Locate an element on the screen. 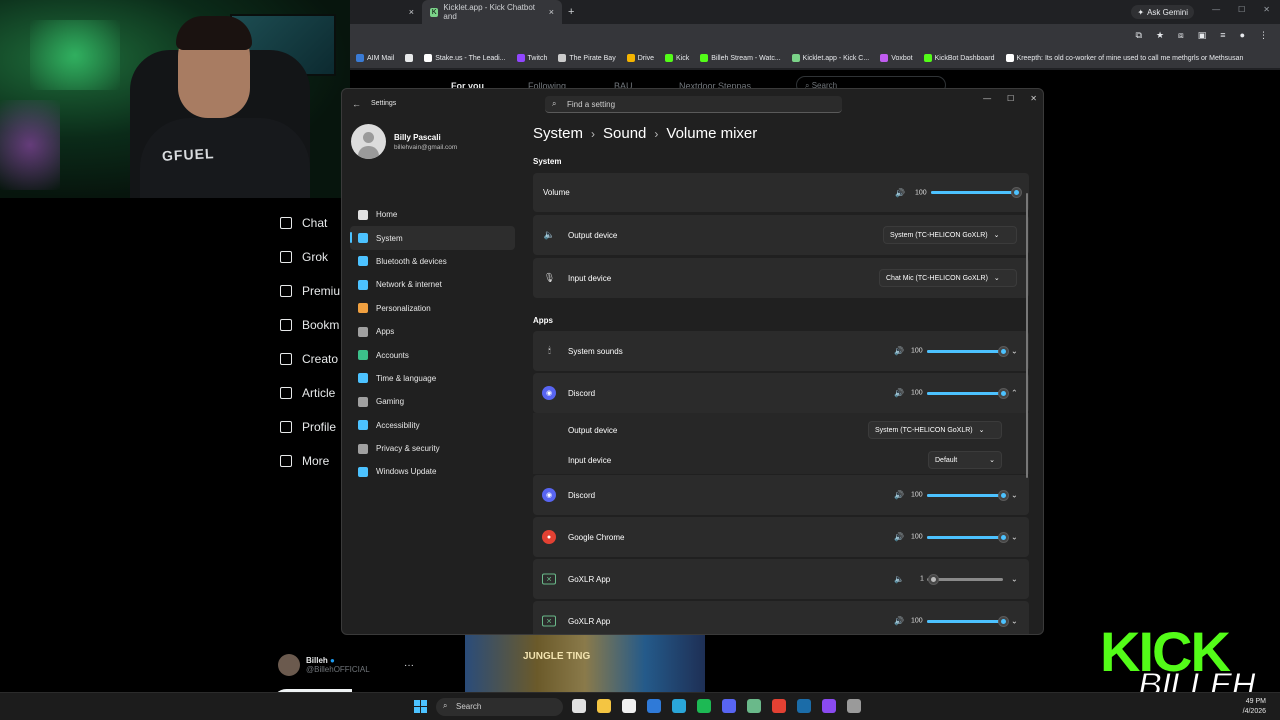  back-arrow-icon: ← is located at coordinates (356, 104).